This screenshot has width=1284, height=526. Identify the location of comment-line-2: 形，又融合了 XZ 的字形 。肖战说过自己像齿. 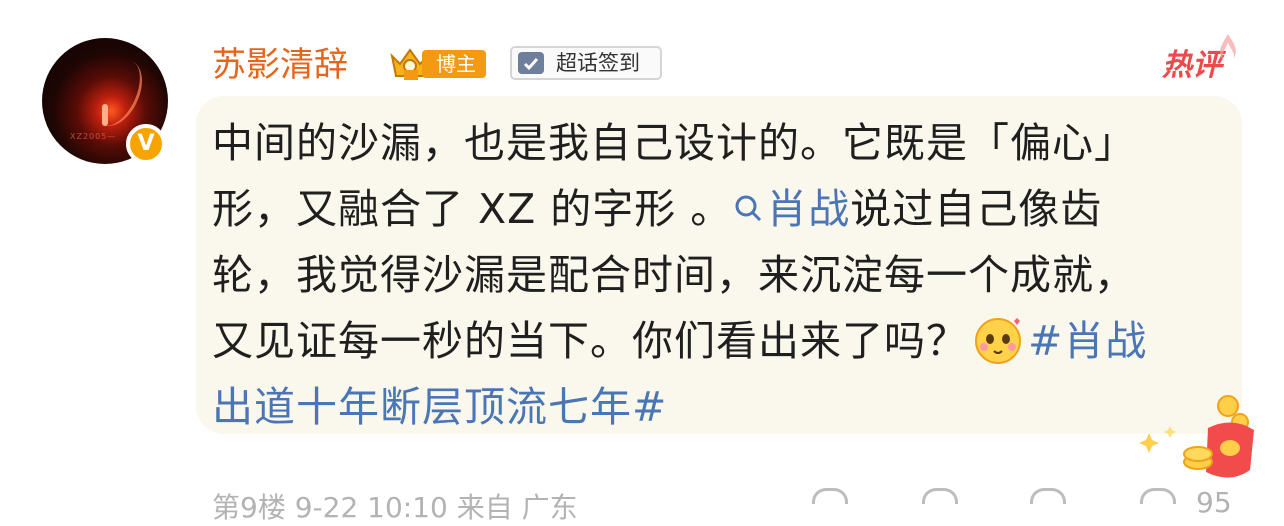
(717, 209).